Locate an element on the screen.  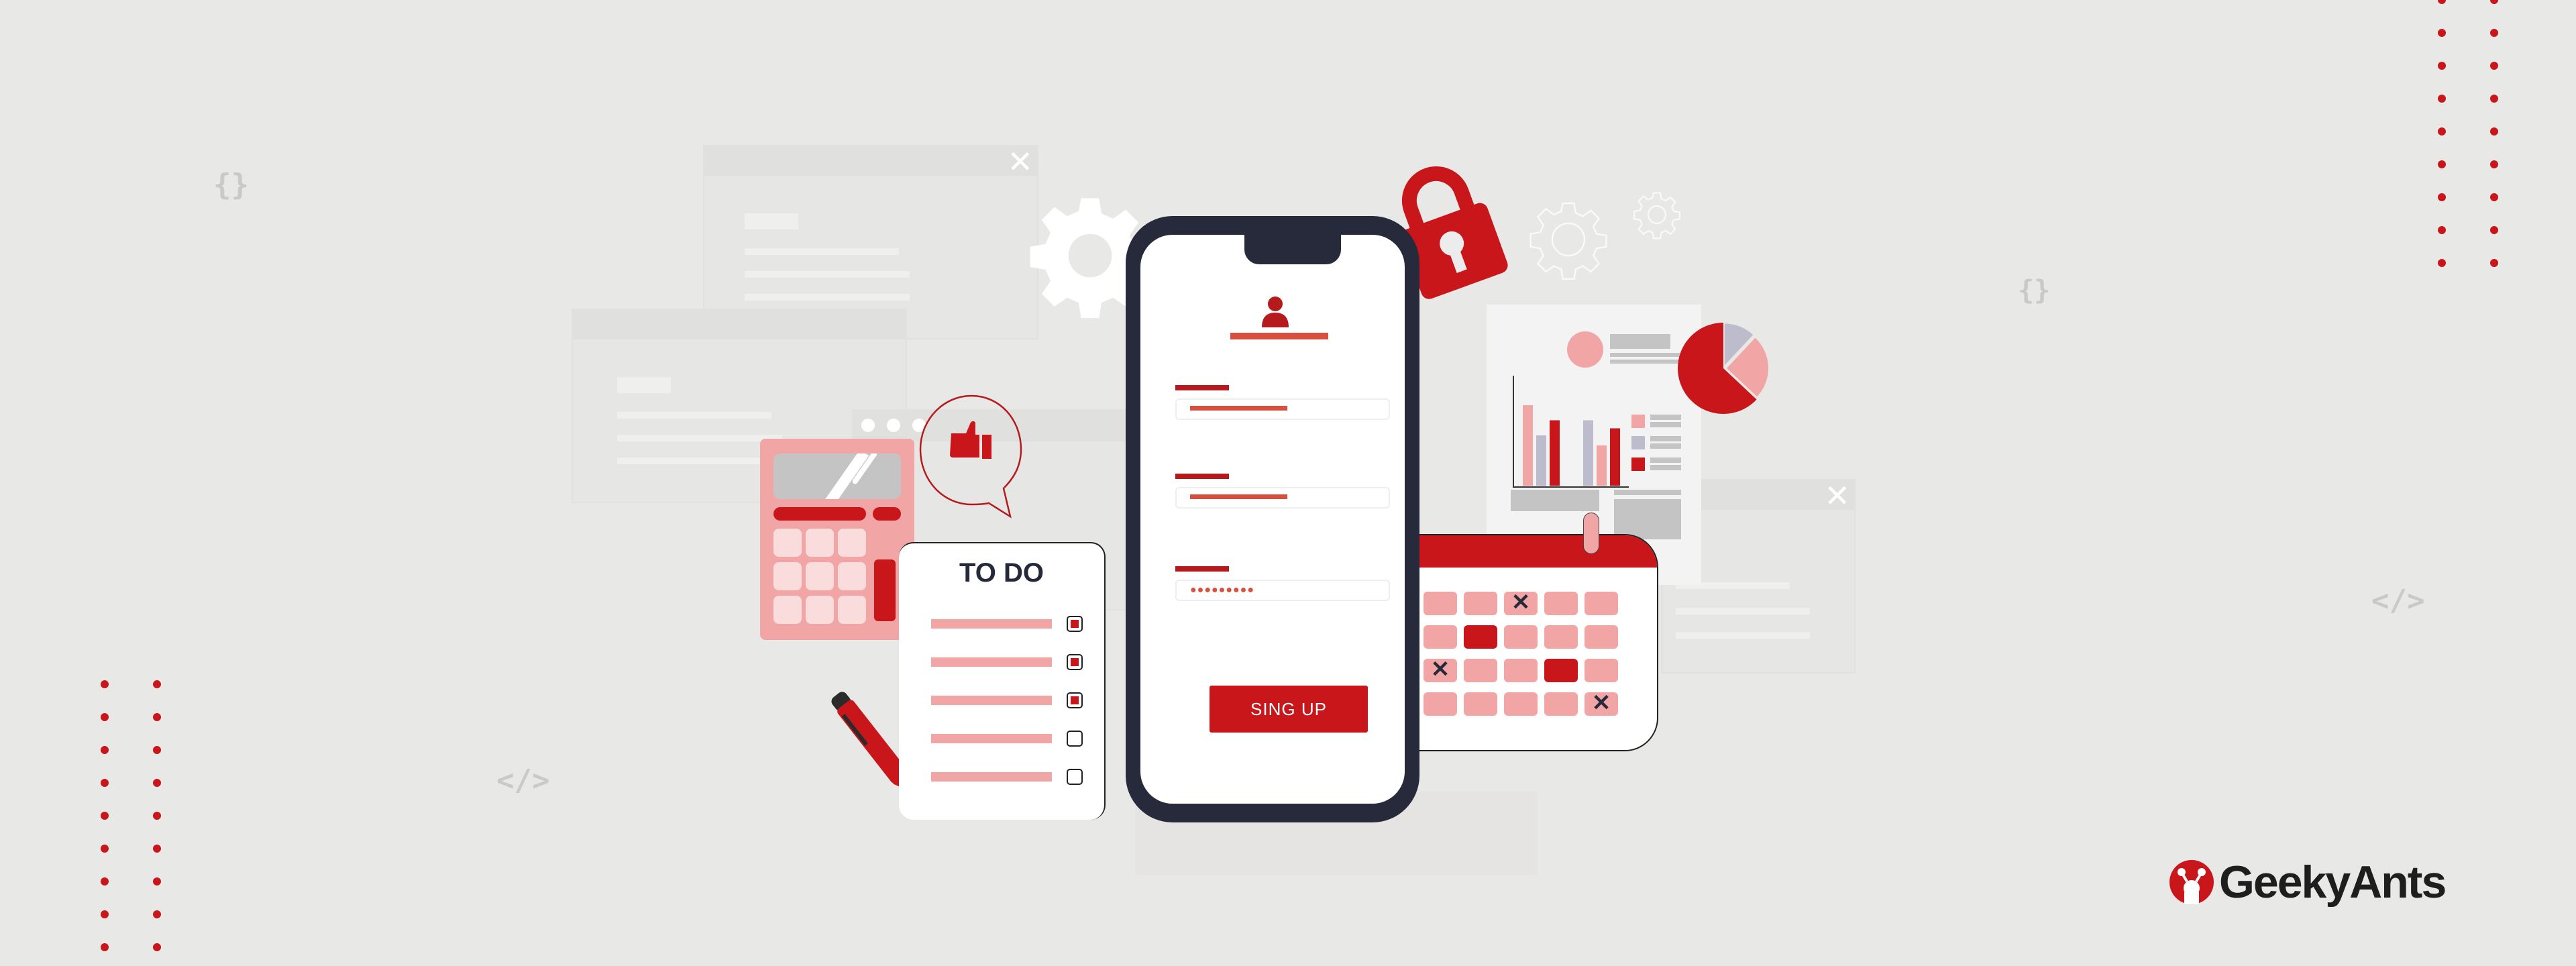
gear-icon is located at coordinates (1656, 215).